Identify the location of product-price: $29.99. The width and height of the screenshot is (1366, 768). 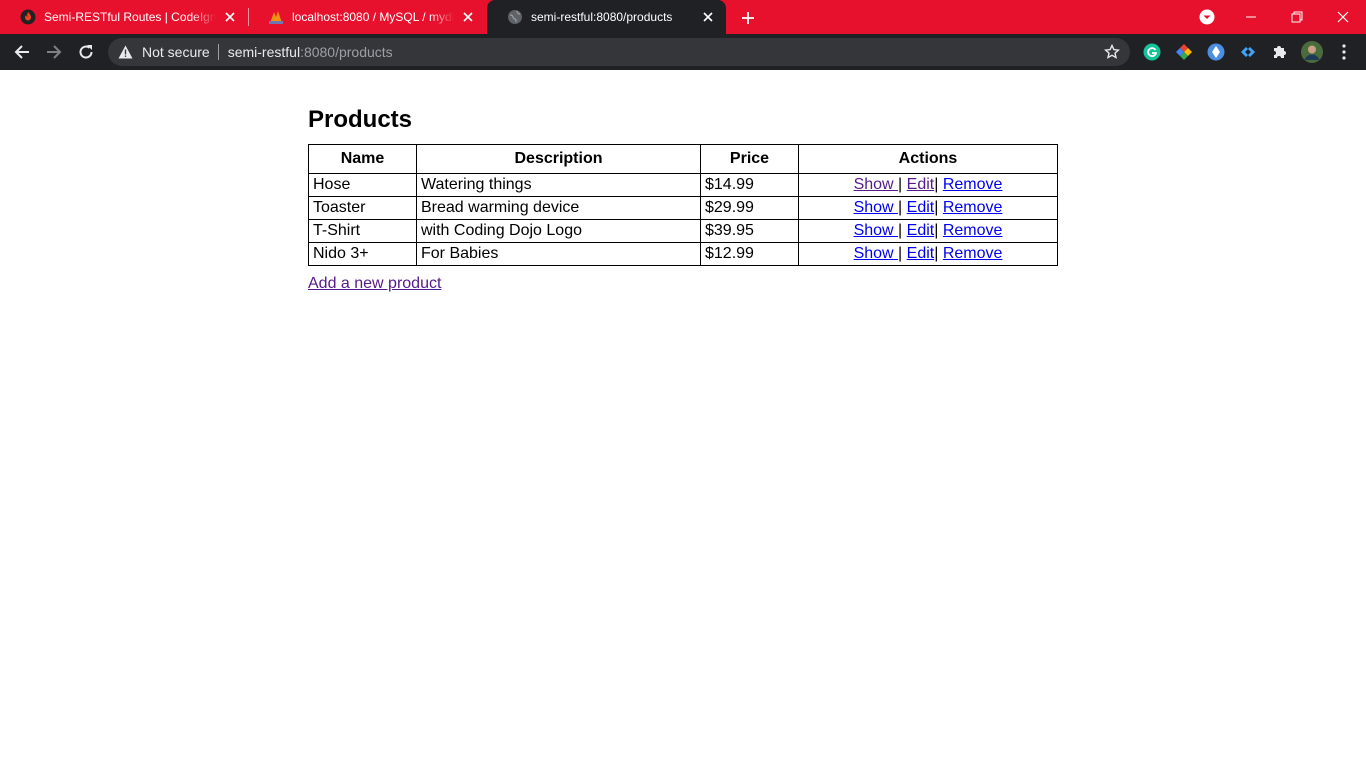
(749, 208).